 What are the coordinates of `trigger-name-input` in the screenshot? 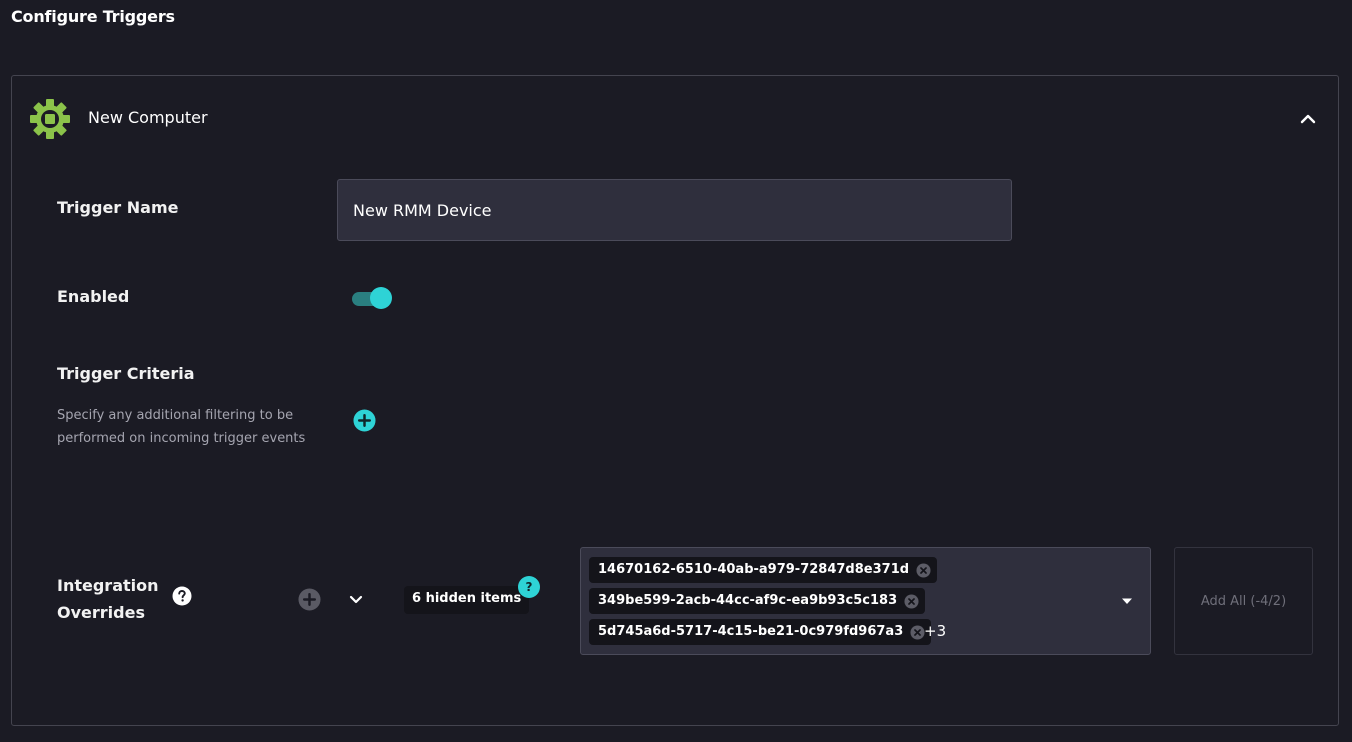 It's located at (674, 210).